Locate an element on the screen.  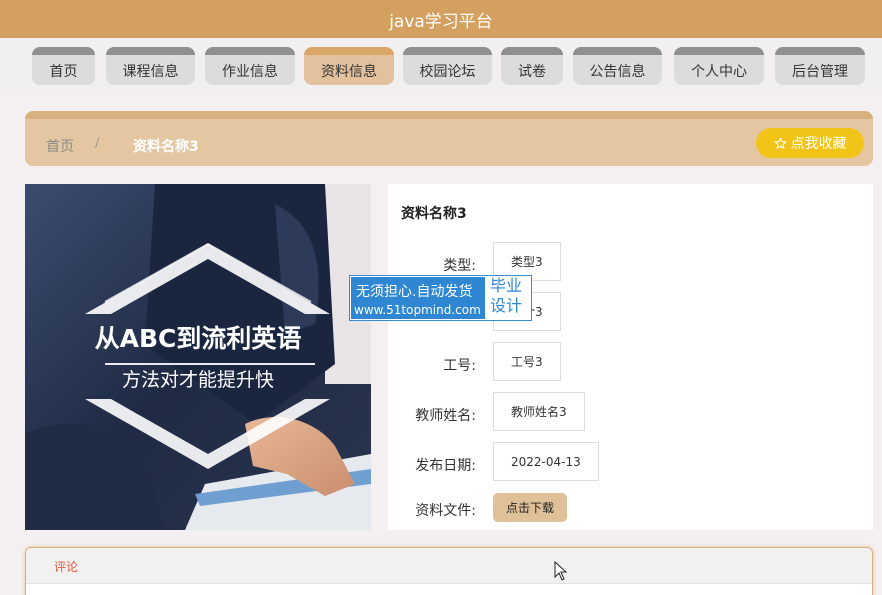
type-label: 类型: is located at coordinates (459, 266).